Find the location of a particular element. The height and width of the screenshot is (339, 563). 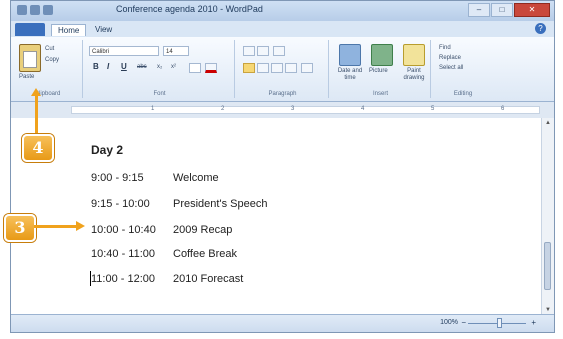

agenda-item: President's Speech is located at coordinates (220, 204).